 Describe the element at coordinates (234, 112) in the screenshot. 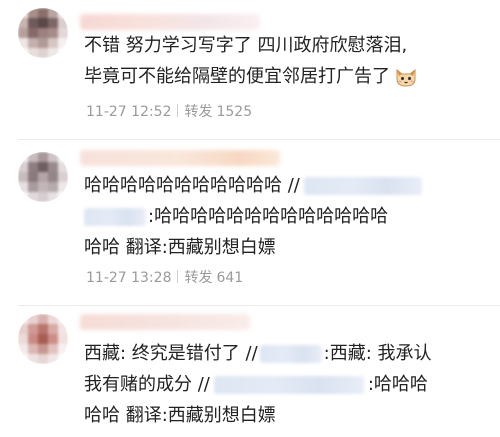

I see `repost-count: 1525` at that location.